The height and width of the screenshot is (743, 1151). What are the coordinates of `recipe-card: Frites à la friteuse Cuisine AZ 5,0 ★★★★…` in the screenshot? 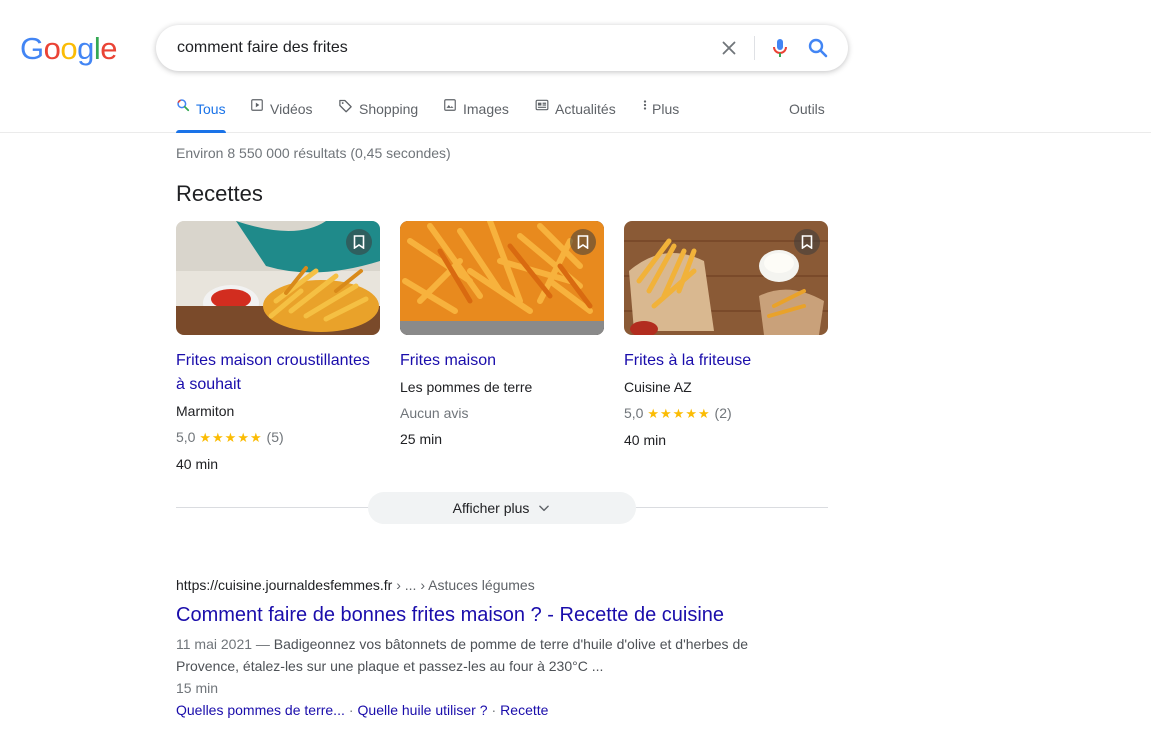 It's located at (726, 335).